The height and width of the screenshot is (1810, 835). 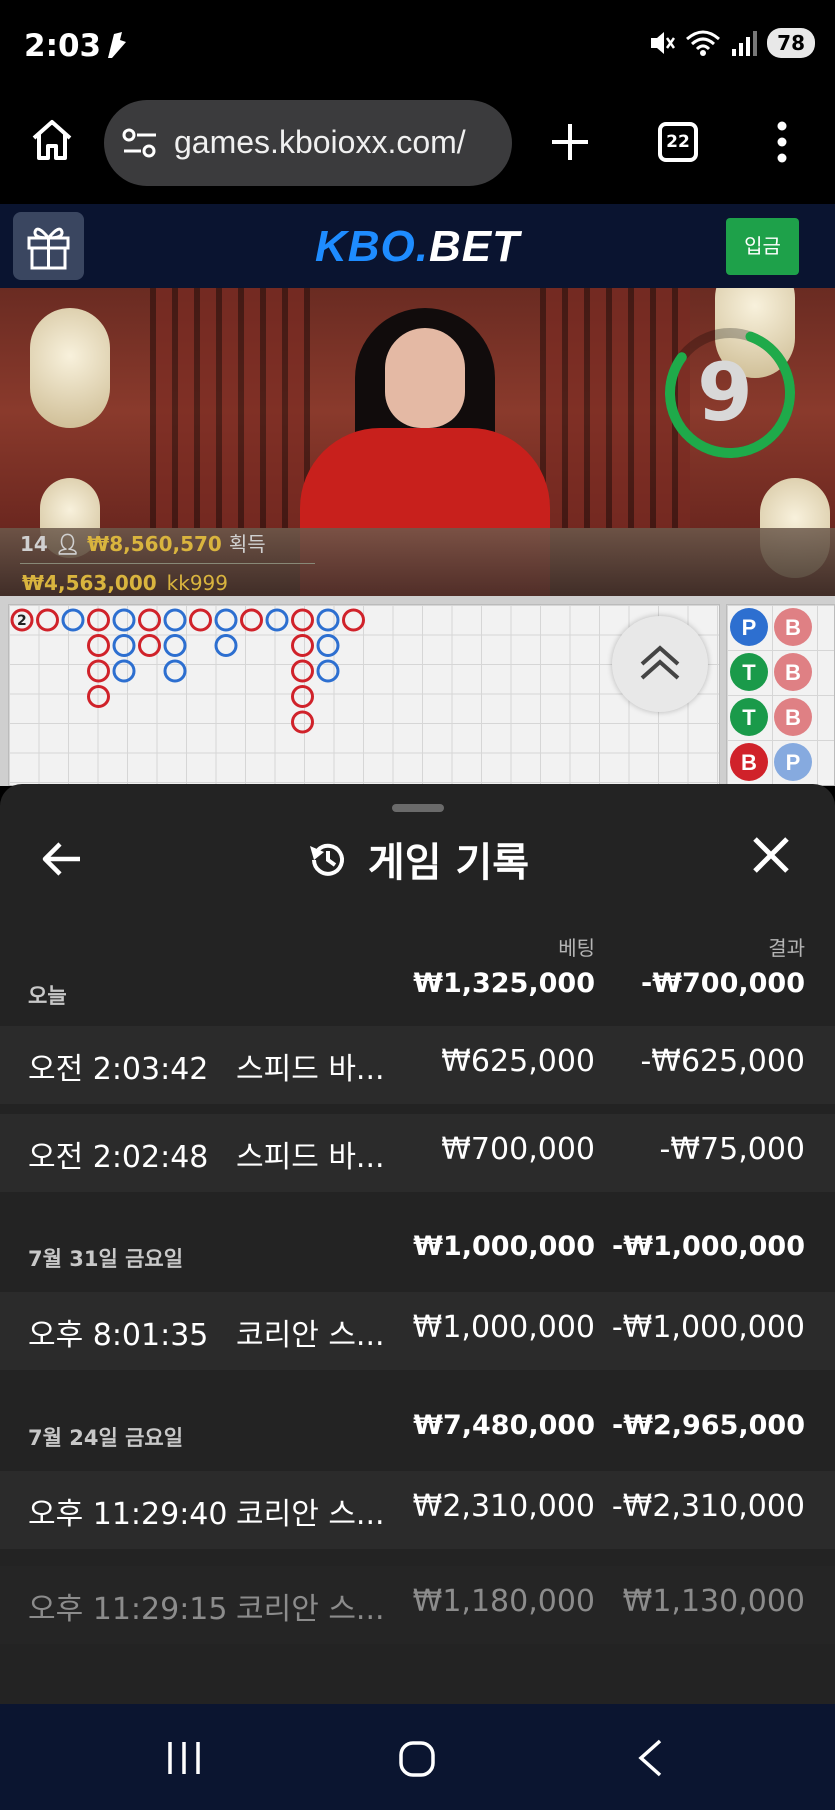 I want to click on url-text: games.kboioxx.com/, so click(x=320, y=142).